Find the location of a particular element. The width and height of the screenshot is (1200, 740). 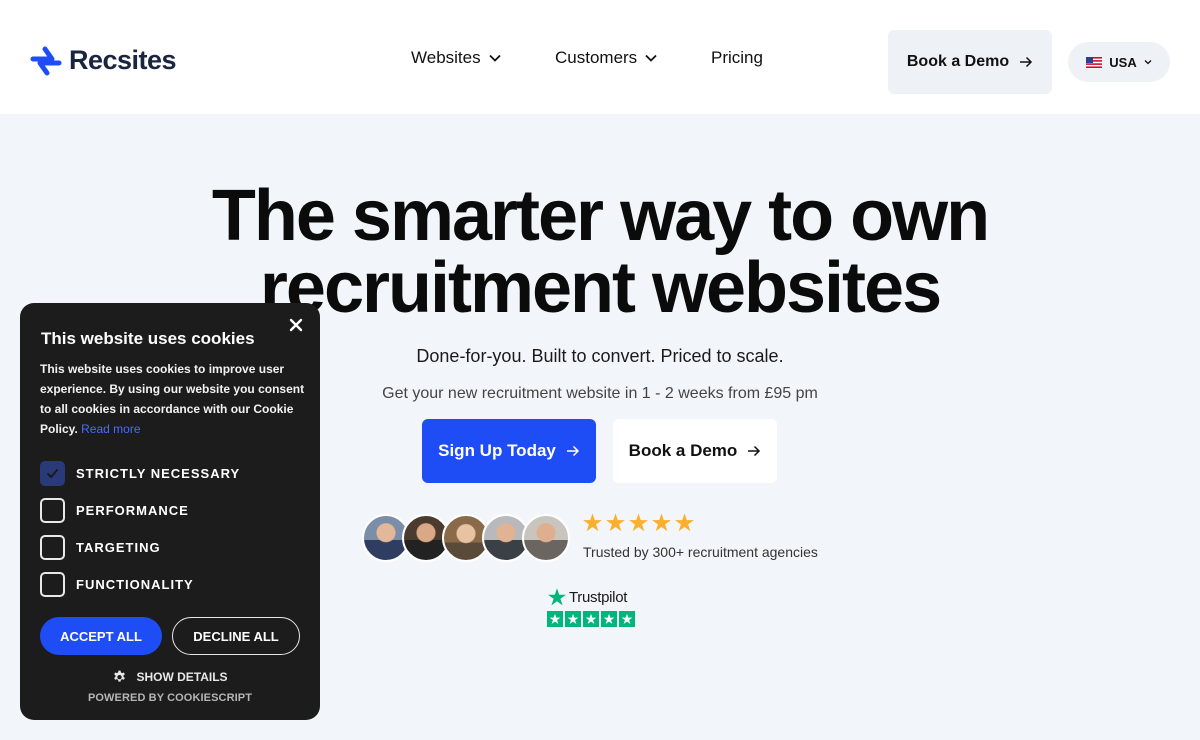

customer-avatars is located at coordinates (467, 538).